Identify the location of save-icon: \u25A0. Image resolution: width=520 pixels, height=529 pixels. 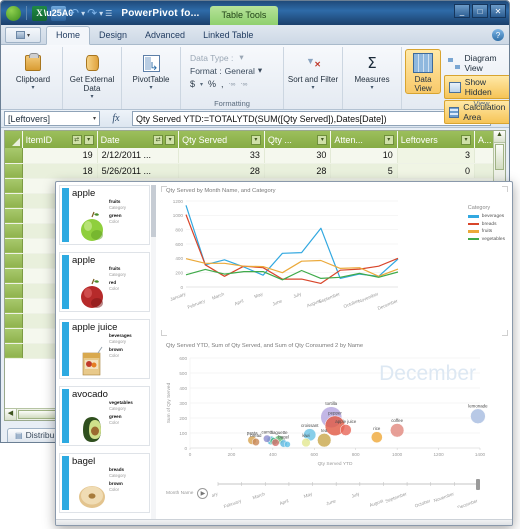
(58, 13).